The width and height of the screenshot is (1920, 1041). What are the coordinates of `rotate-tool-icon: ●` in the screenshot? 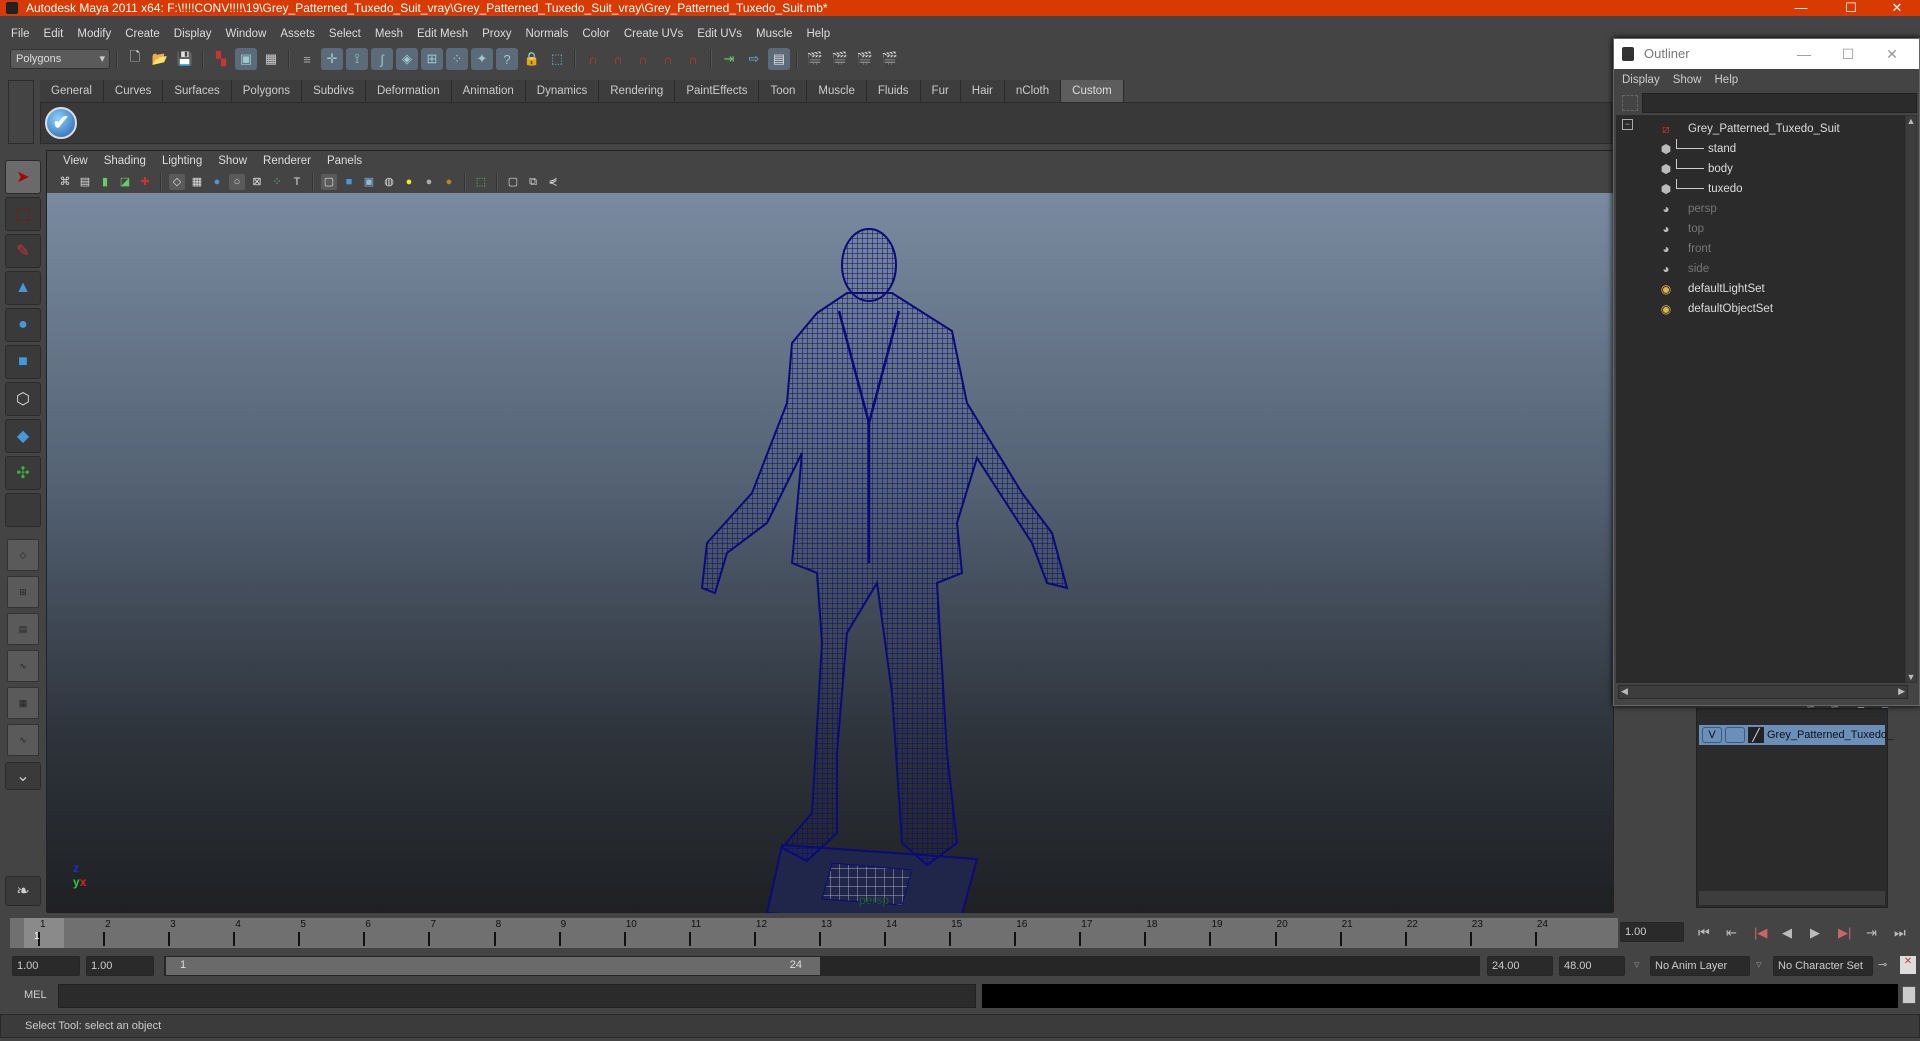 It's located at (23, 325).